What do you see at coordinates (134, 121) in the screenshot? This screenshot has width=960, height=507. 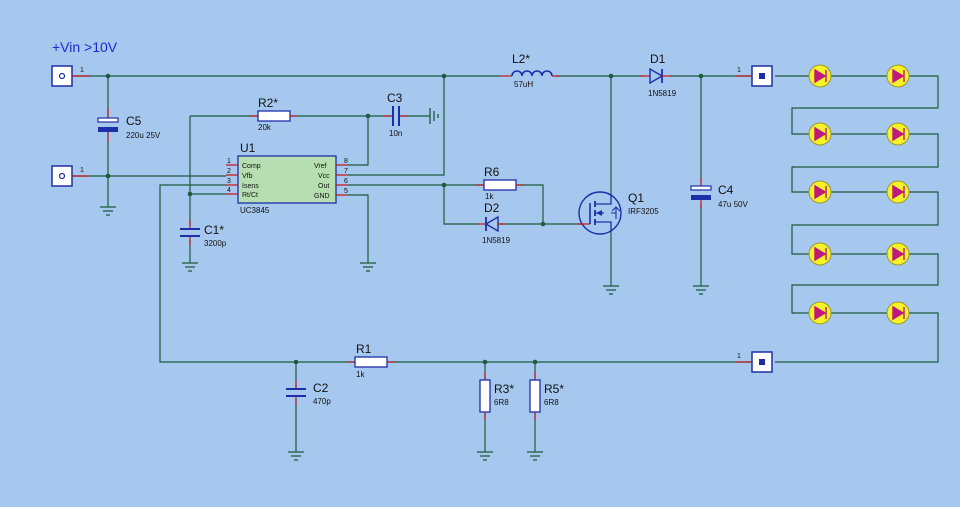 I see `c5-ref: C5` at bounding box center [134, 121].